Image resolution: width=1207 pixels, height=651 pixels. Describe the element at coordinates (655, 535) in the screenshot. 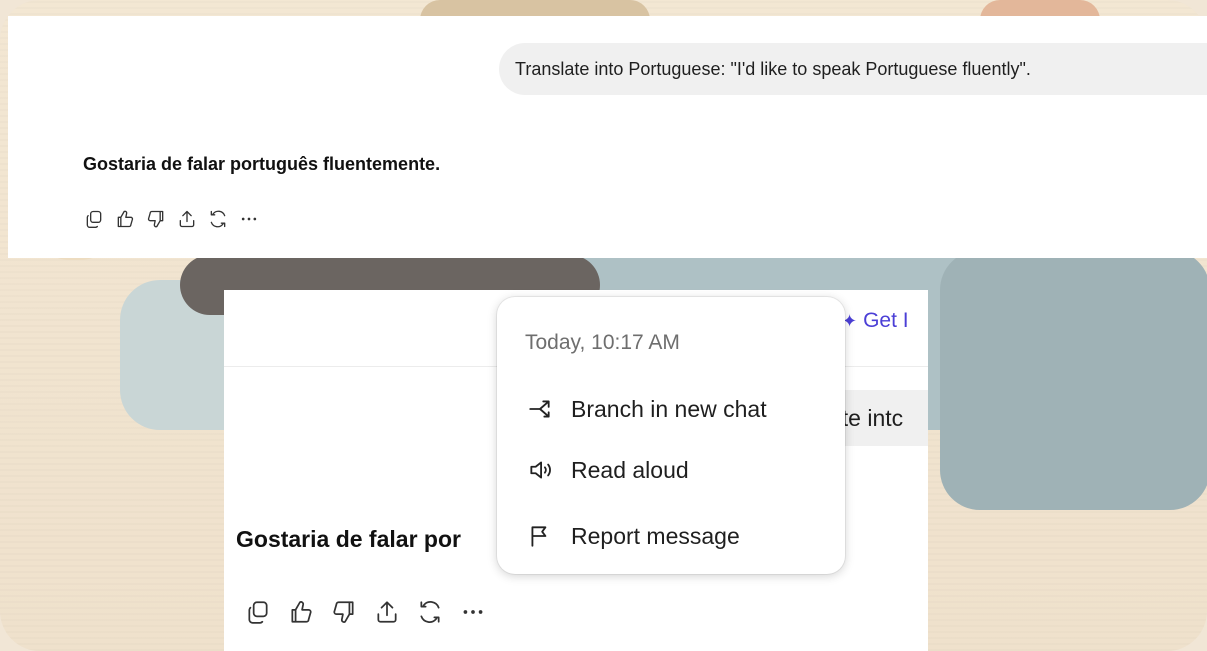

I see `menu-item-label: Report message` at that location.